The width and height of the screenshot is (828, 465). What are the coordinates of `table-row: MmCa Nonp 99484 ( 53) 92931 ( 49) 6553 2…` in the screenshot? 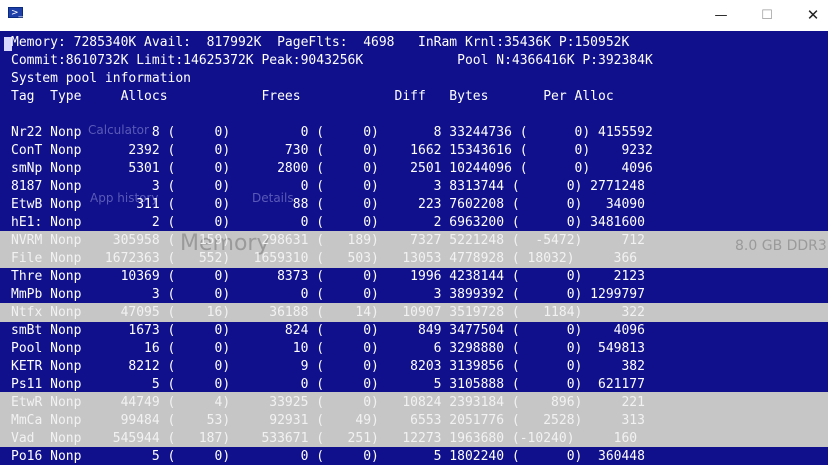 It's located at (328, 420).